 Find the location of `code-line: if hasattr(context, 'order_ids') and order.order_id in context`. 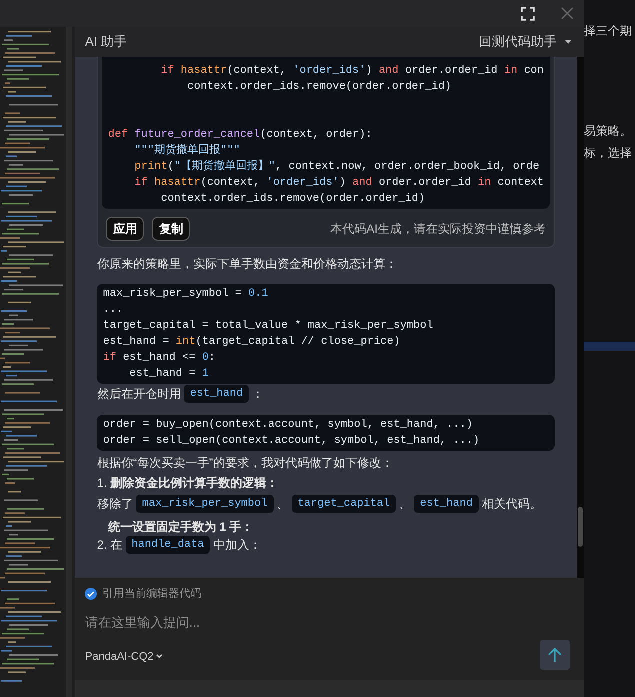

code-line: if hasattr(context, 'order_ids') and order.order_id in context is located at coordinates (339, 183).